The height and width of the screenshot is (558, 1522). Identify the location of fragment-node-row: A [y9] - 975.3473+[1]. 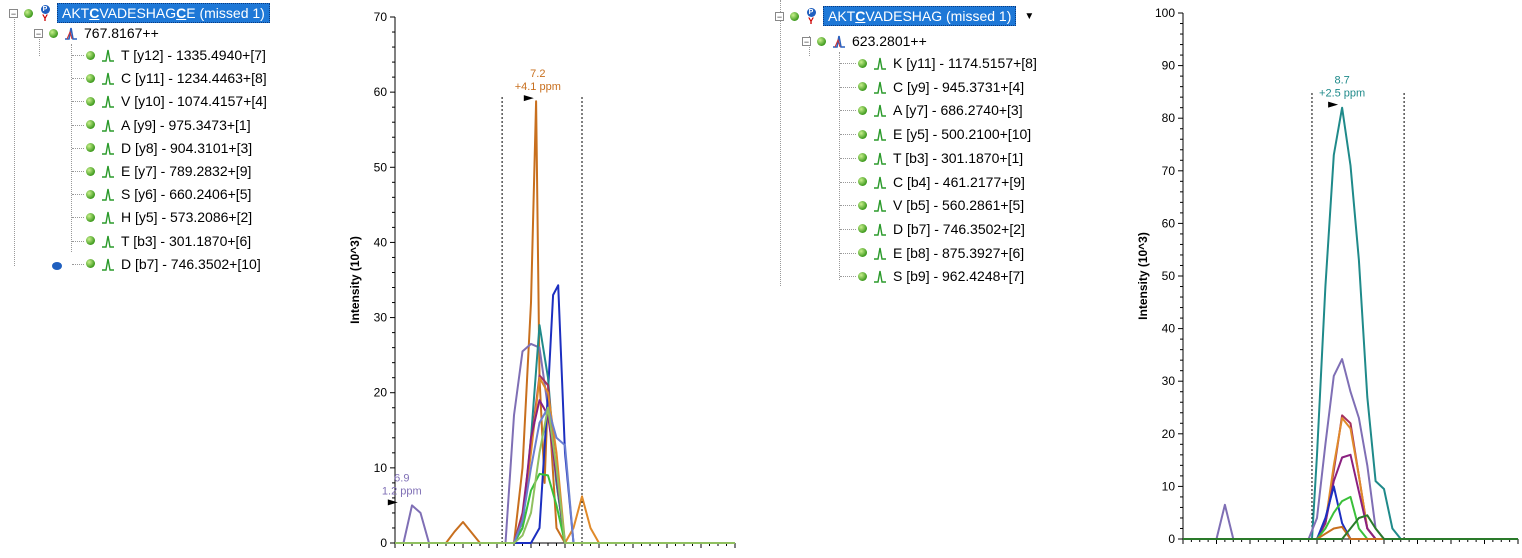
(168, 125).